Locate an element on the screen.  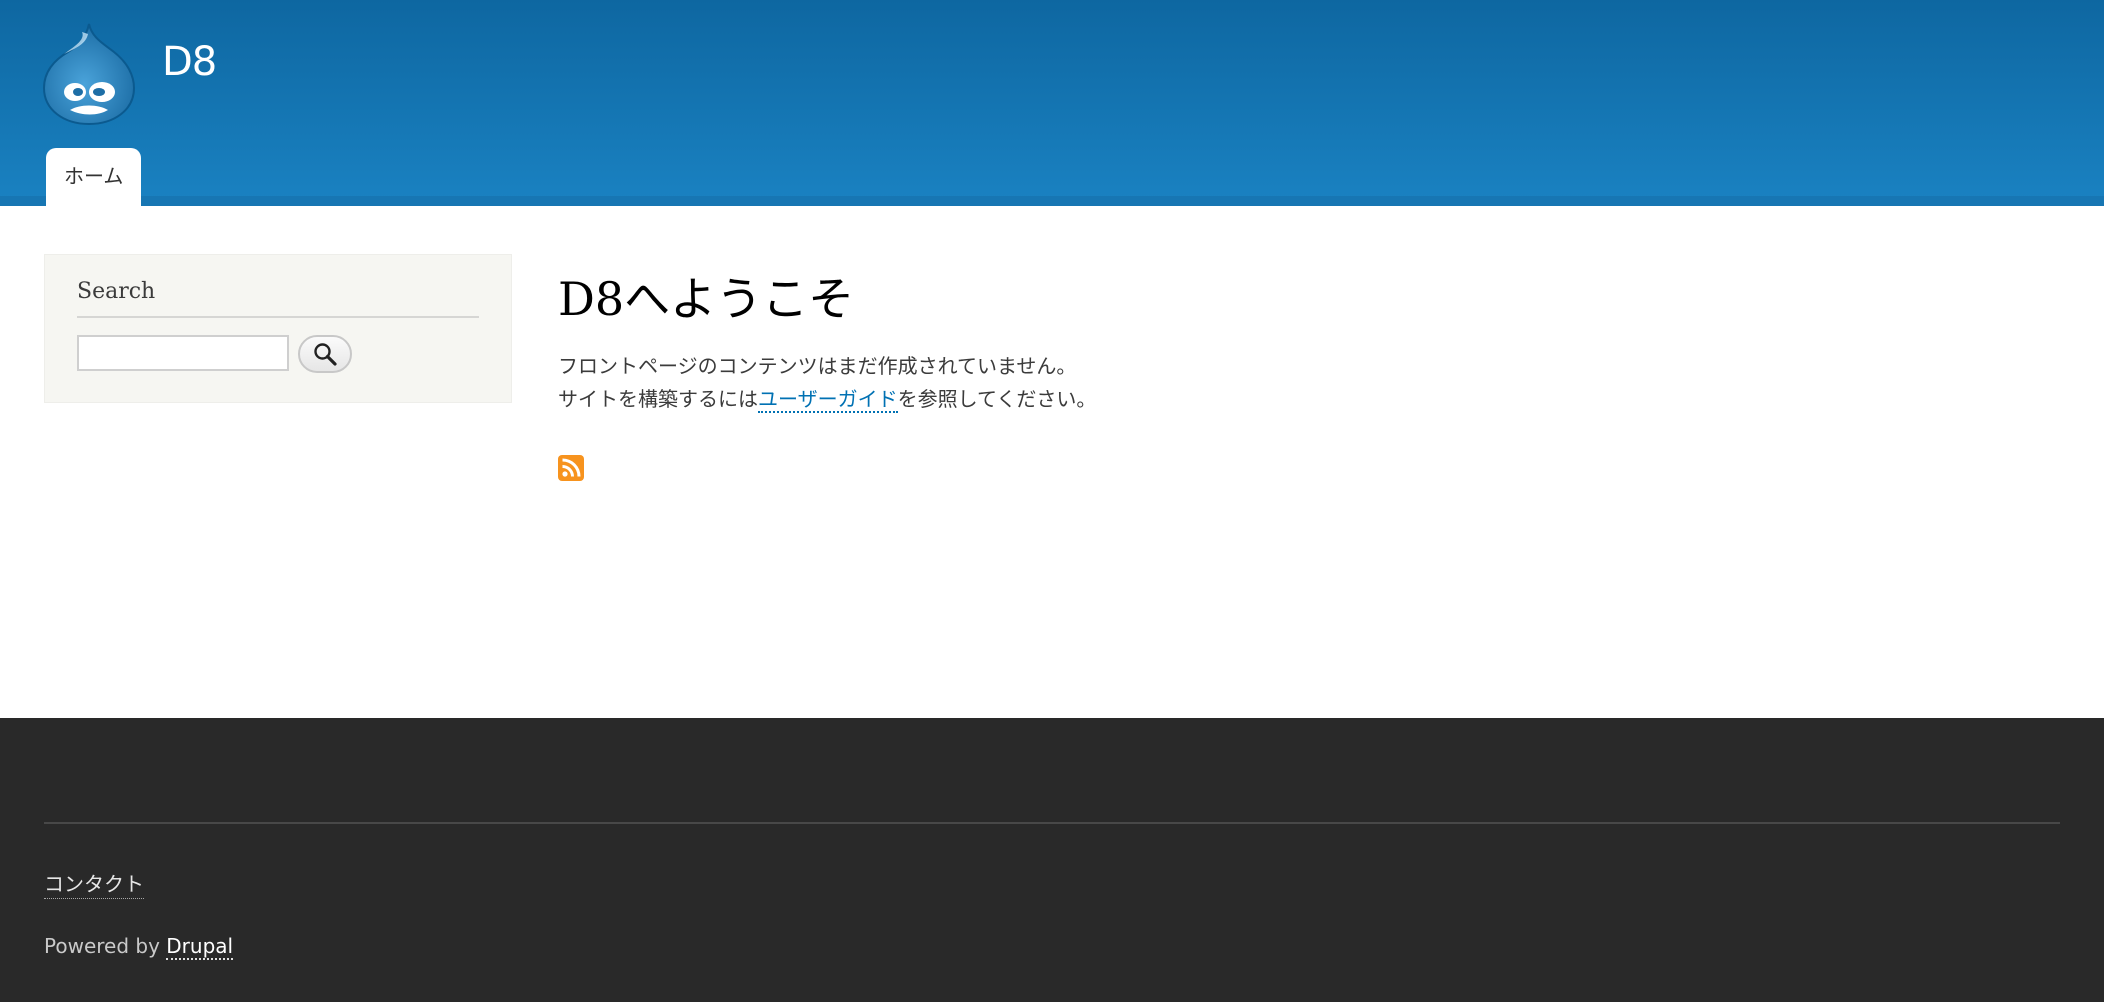
welcome-line-2-before: サイトを構築するには is located at coordinates (658, 399).